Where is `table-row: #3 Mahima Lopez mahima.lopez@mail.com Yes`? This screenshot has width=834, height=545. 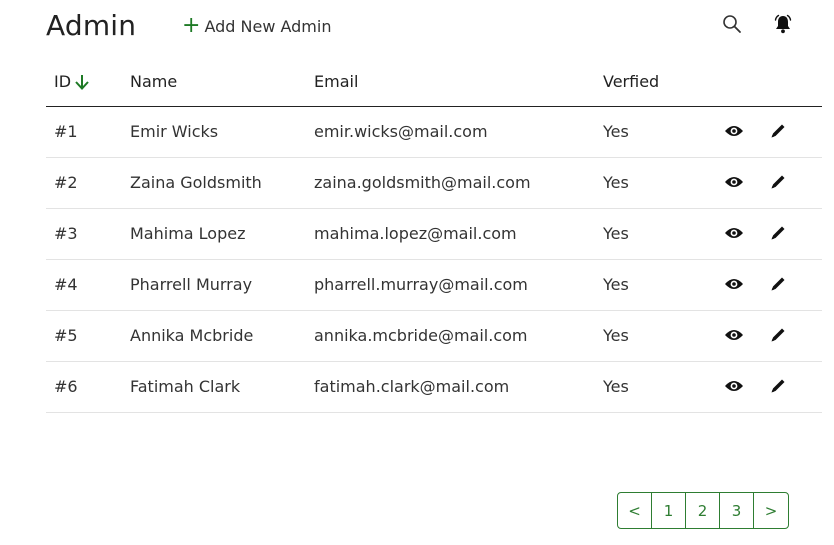
table-row: #3 Mahima Lopez mahima.lopez@mail.com Yes is located at coordinates (434, 234).